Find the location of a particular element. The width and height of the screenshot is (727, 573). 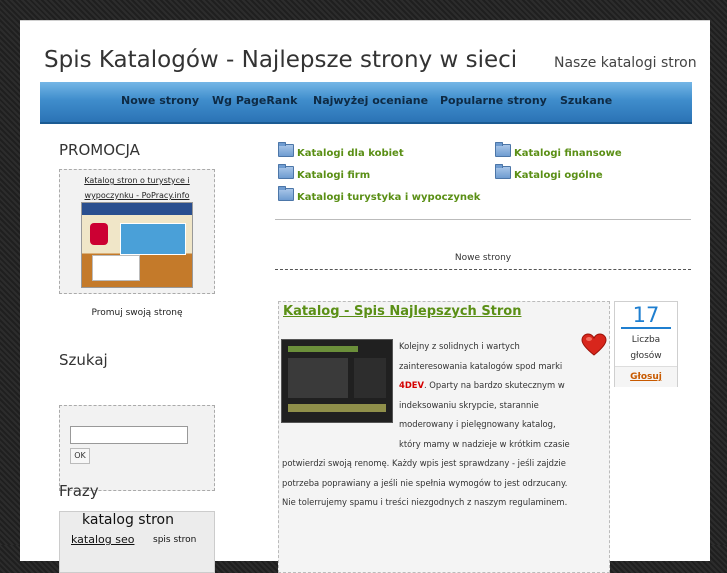

nav-item-popular: Popularne strony is located at coordinates (493, 100).